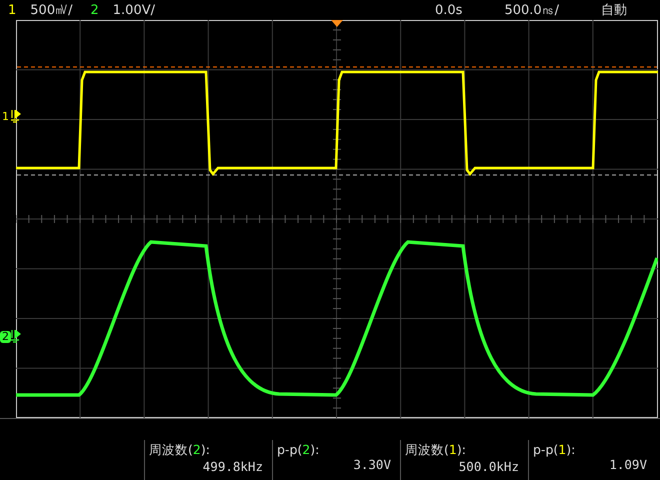 The width and height of the screenshot is (660, 480). Describe the element at coordinates (436, 450) in the screenshot. I see `measurement-label: 周波数(1):` at that location.